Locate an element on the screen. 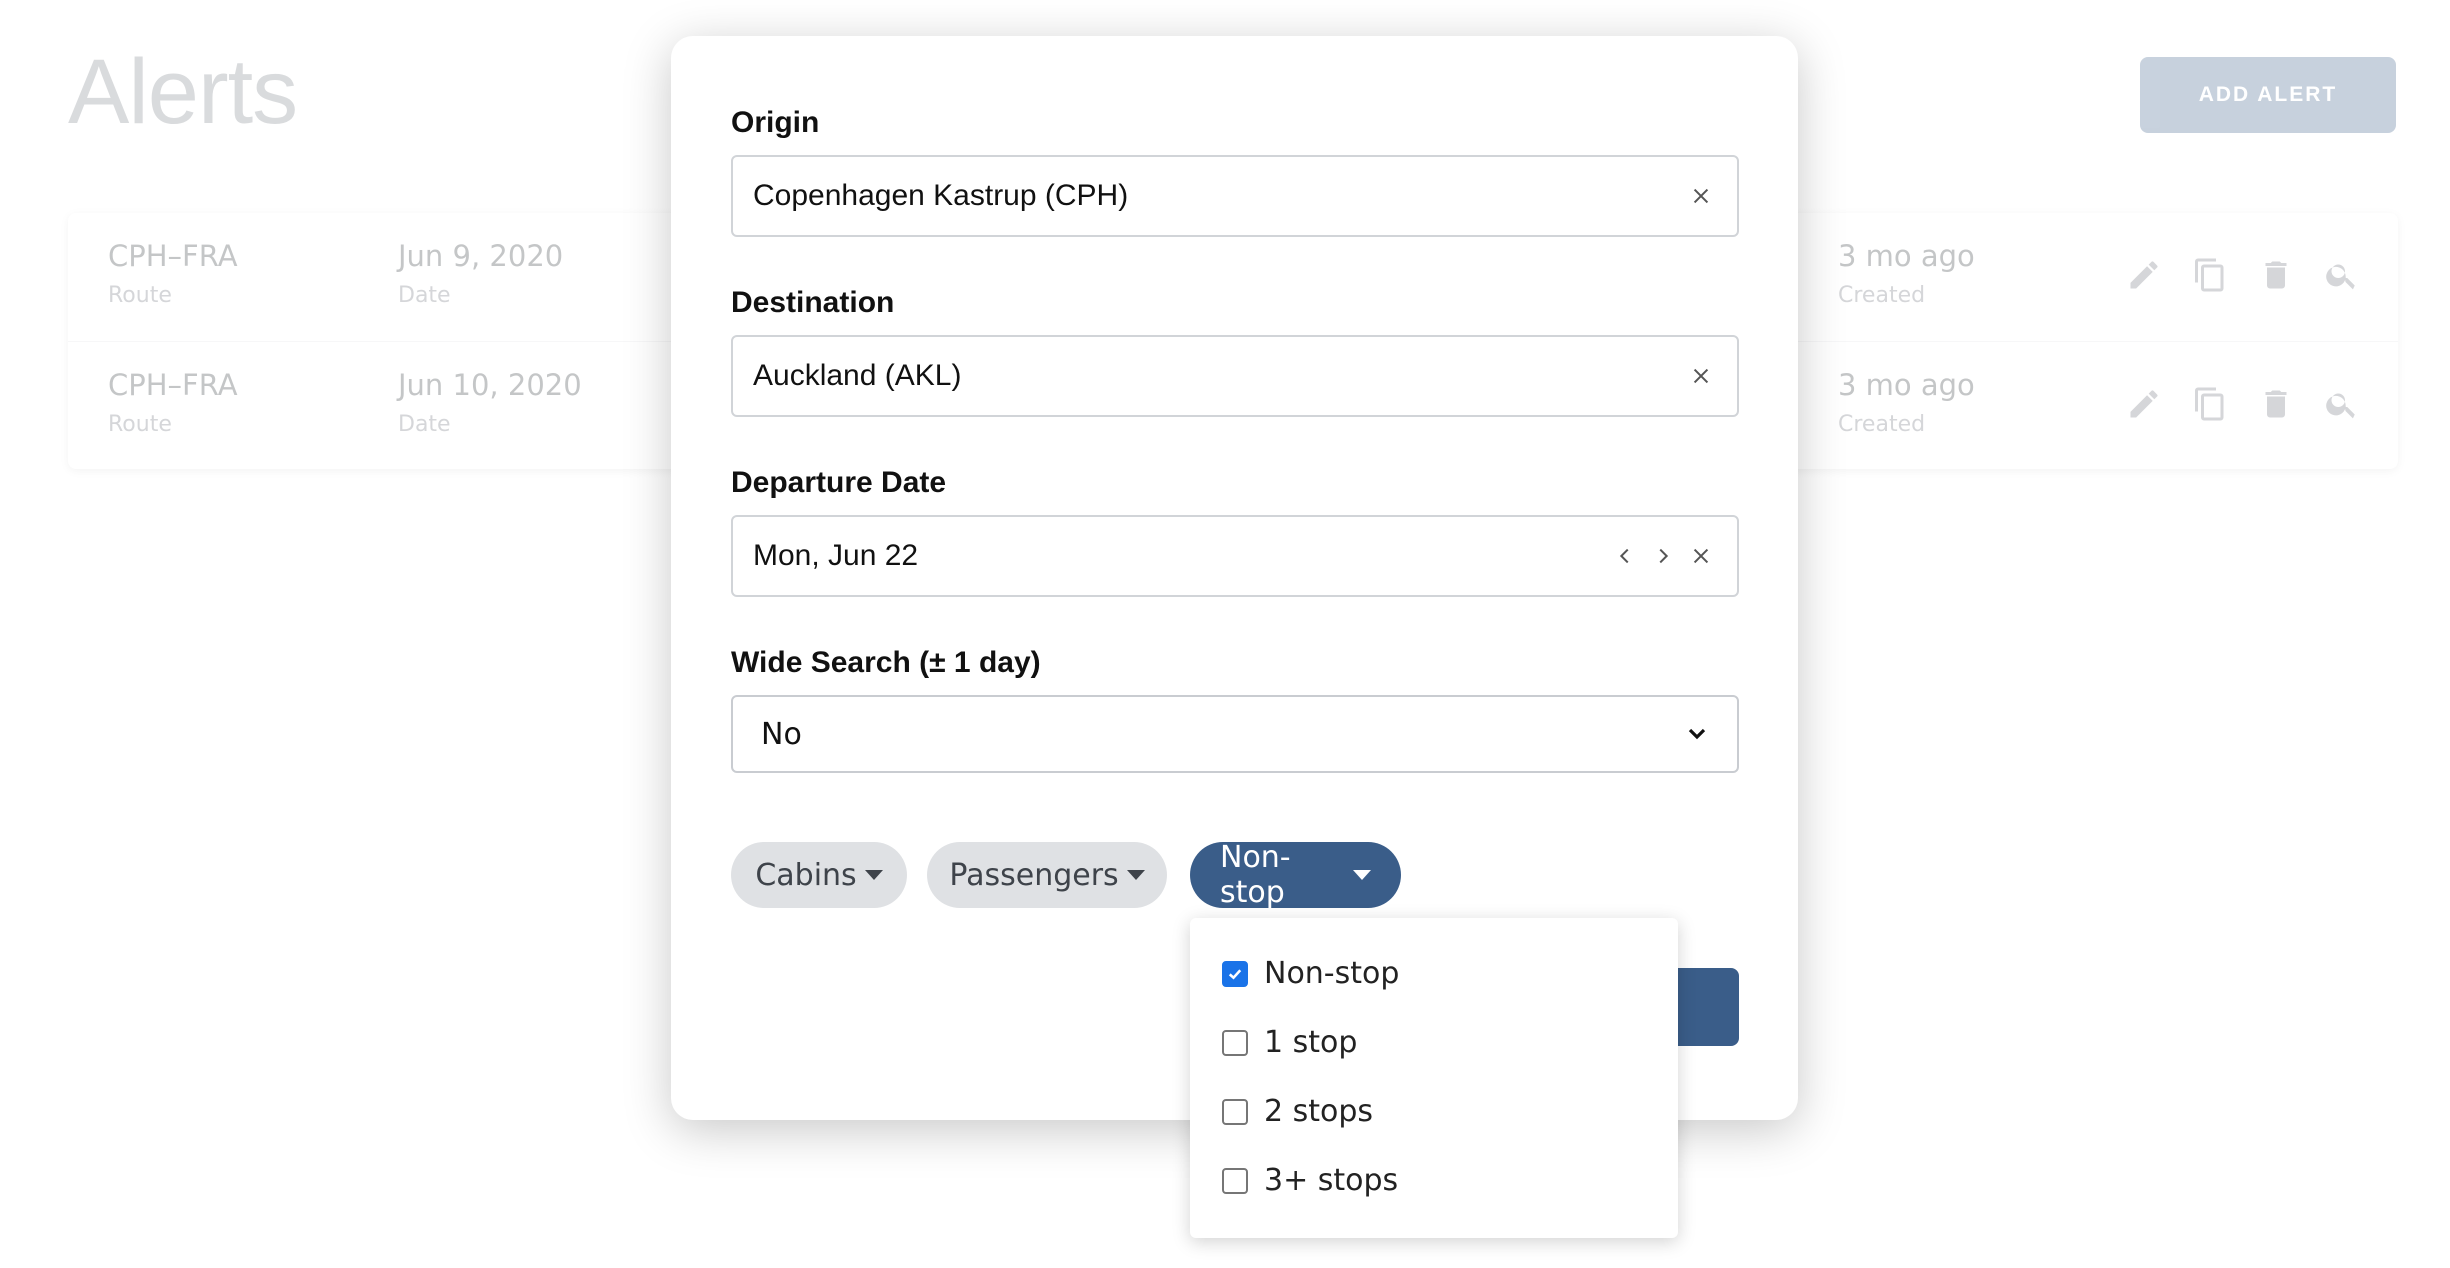  stops-option-nonstop: Non-stop is located at coordinates (1310, 973).